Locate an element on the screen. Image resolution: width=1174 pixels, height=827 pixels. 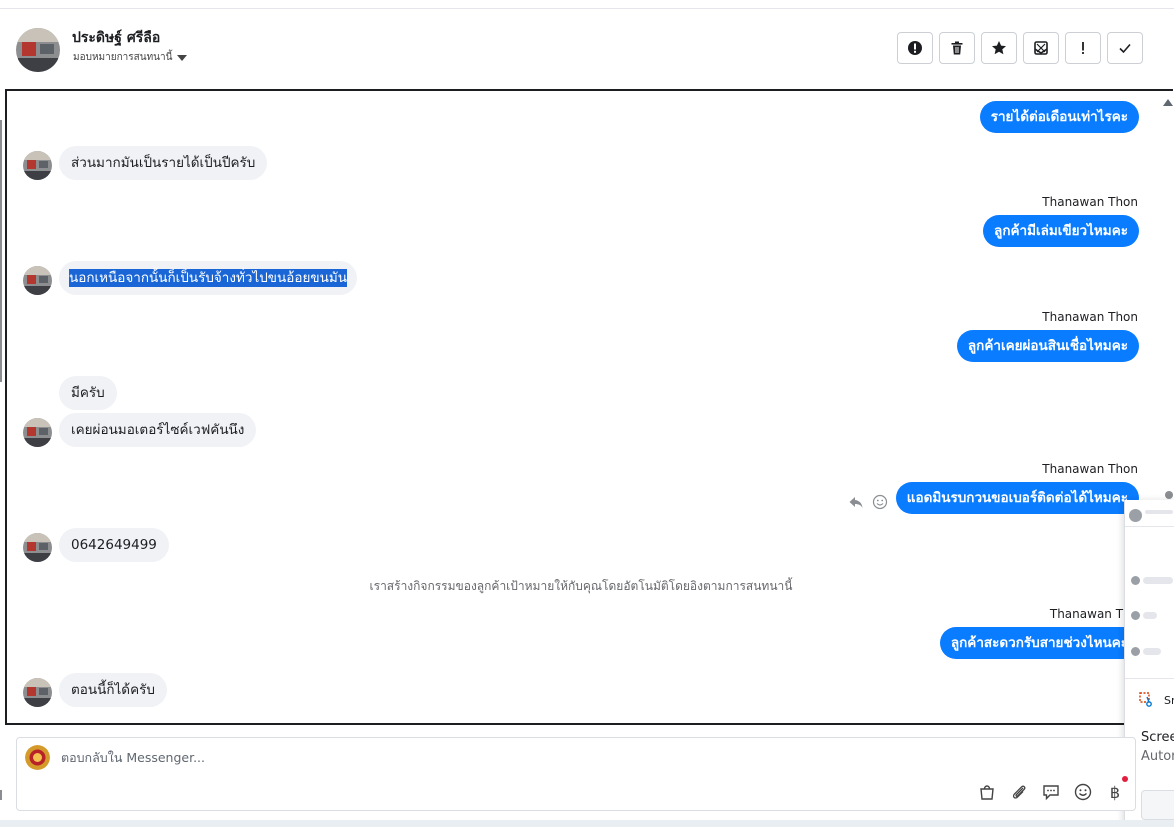
composer-toolbar: ฿ is located at coordinates (1052, 789).